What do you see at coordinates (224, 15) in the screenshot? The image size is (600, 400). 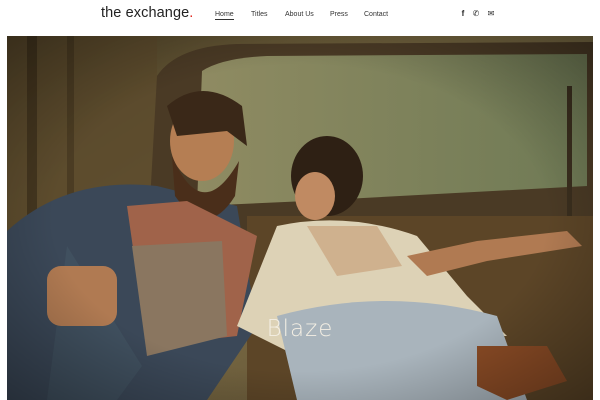 I see `nav-home: Home` at bounding box center [224, 15].